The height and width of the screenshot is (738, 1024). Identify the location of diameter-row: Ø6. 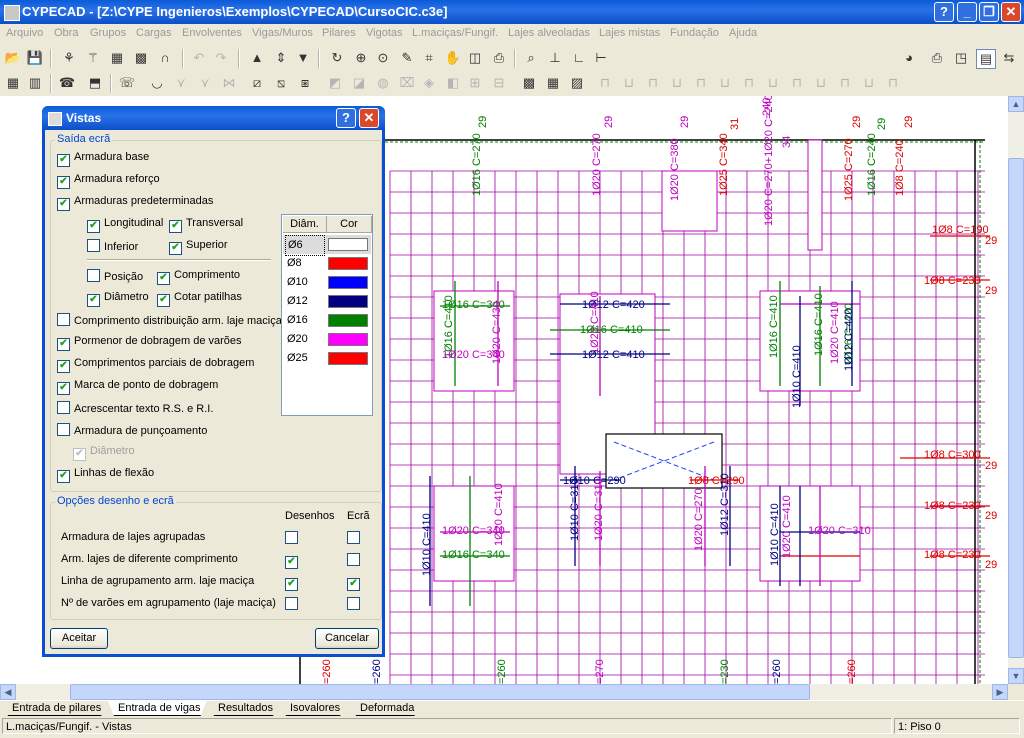
(327, 245).